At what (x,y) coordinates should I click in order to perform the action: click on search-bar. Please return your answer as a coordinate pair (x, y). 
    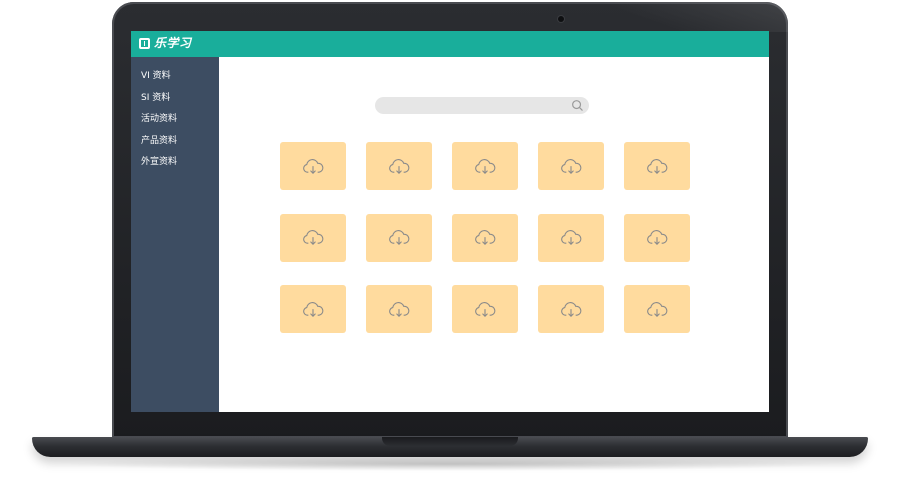
    Looking at the image, I should click on (482, 105).